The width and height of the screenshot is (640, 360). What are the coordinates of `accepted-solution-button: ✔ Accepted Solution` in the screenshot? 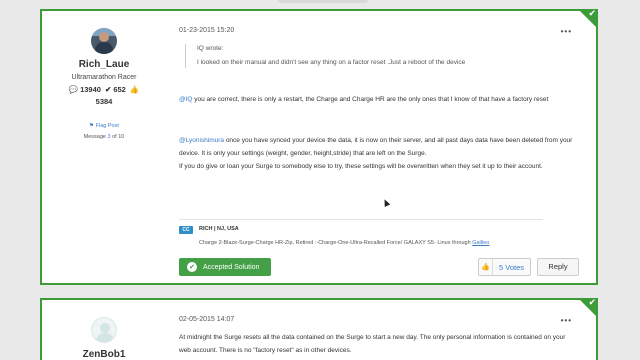 It's located at (225, 267).